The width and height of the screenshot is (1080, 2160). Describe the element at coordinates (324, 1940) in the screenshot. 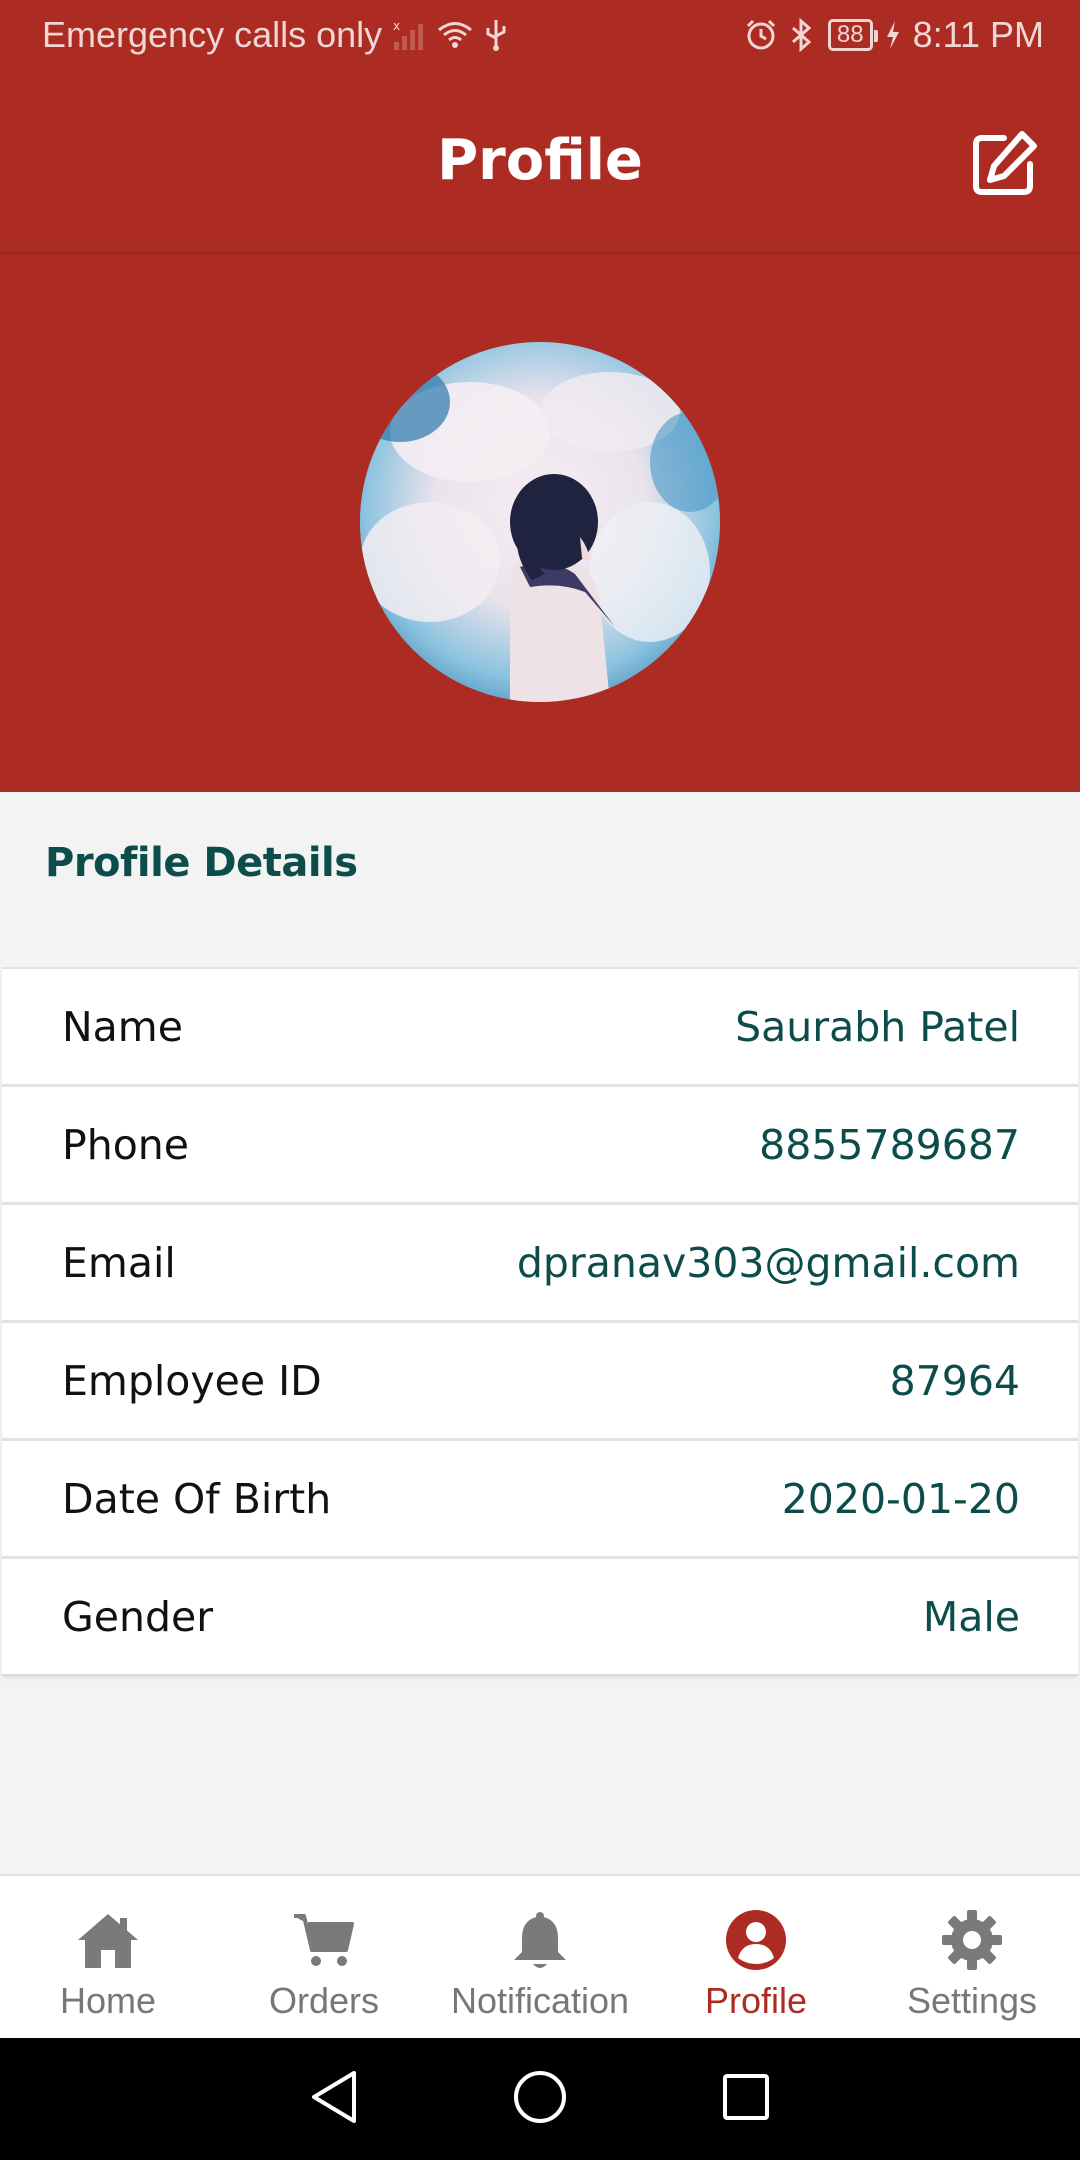

I see `cart-icon` at that location.